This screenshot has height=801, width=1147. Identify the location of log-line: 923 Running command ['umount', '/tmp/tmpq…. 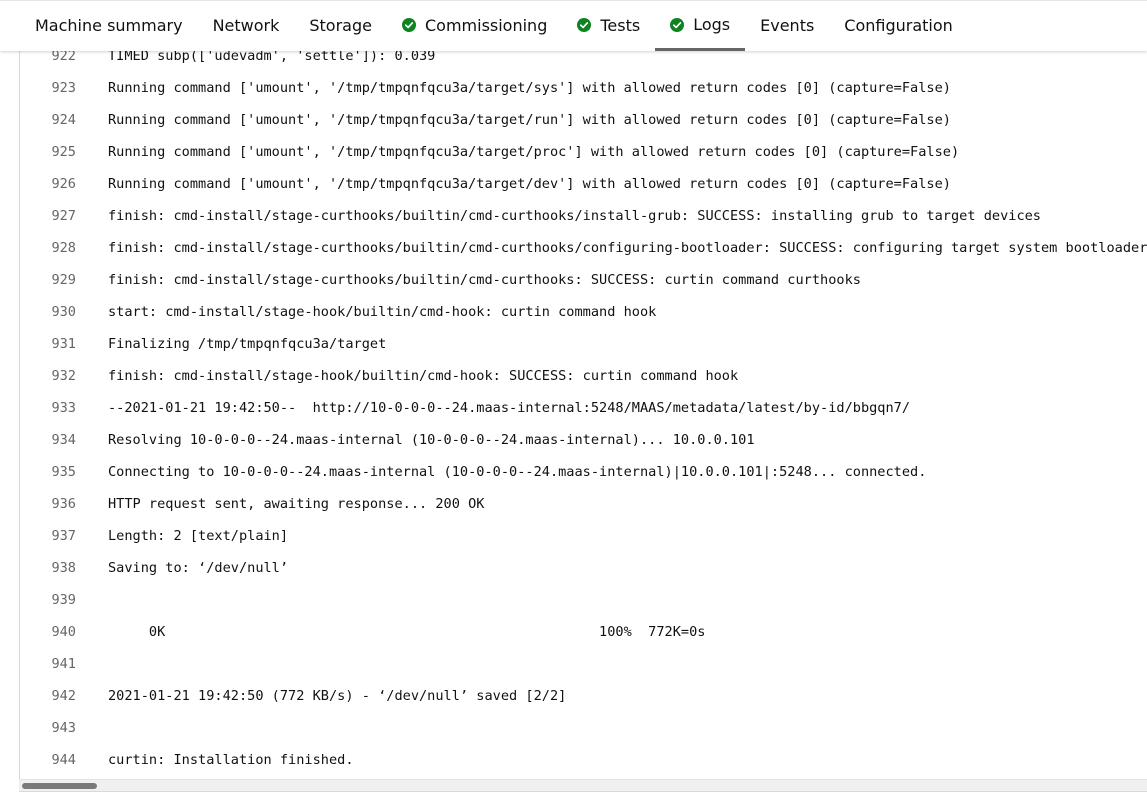
(583, 88).